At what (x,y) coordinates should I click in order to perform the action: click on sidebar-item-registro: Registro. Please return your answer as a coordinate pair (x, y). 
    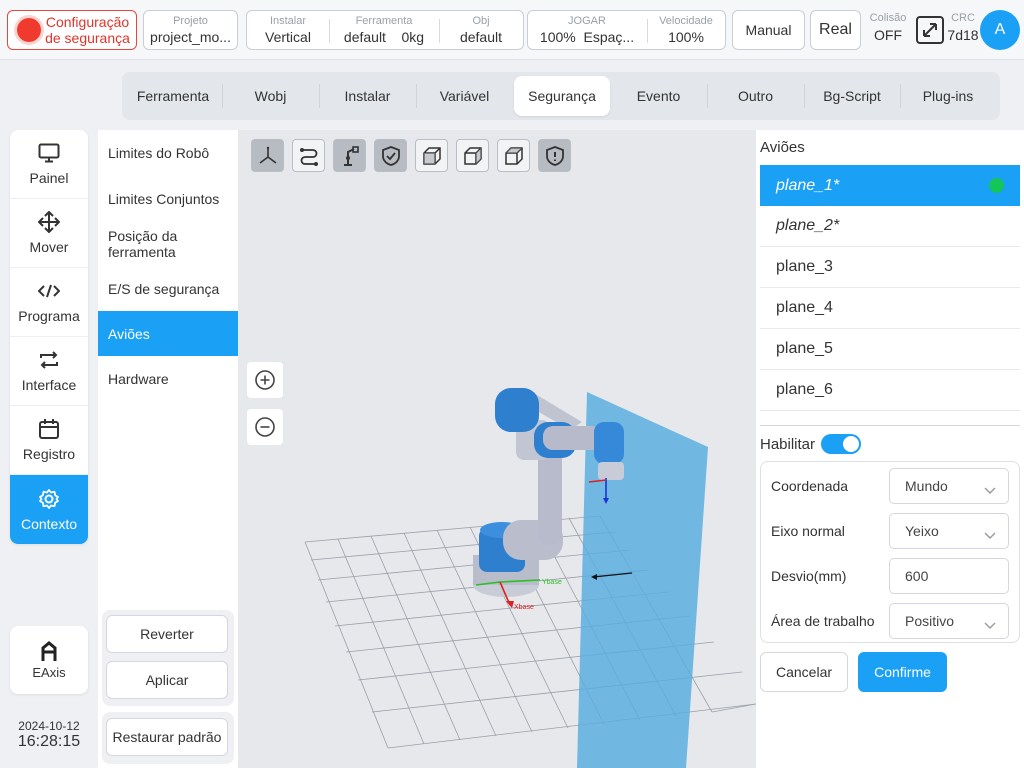
    Looking at the image, I should click on (49, 440).